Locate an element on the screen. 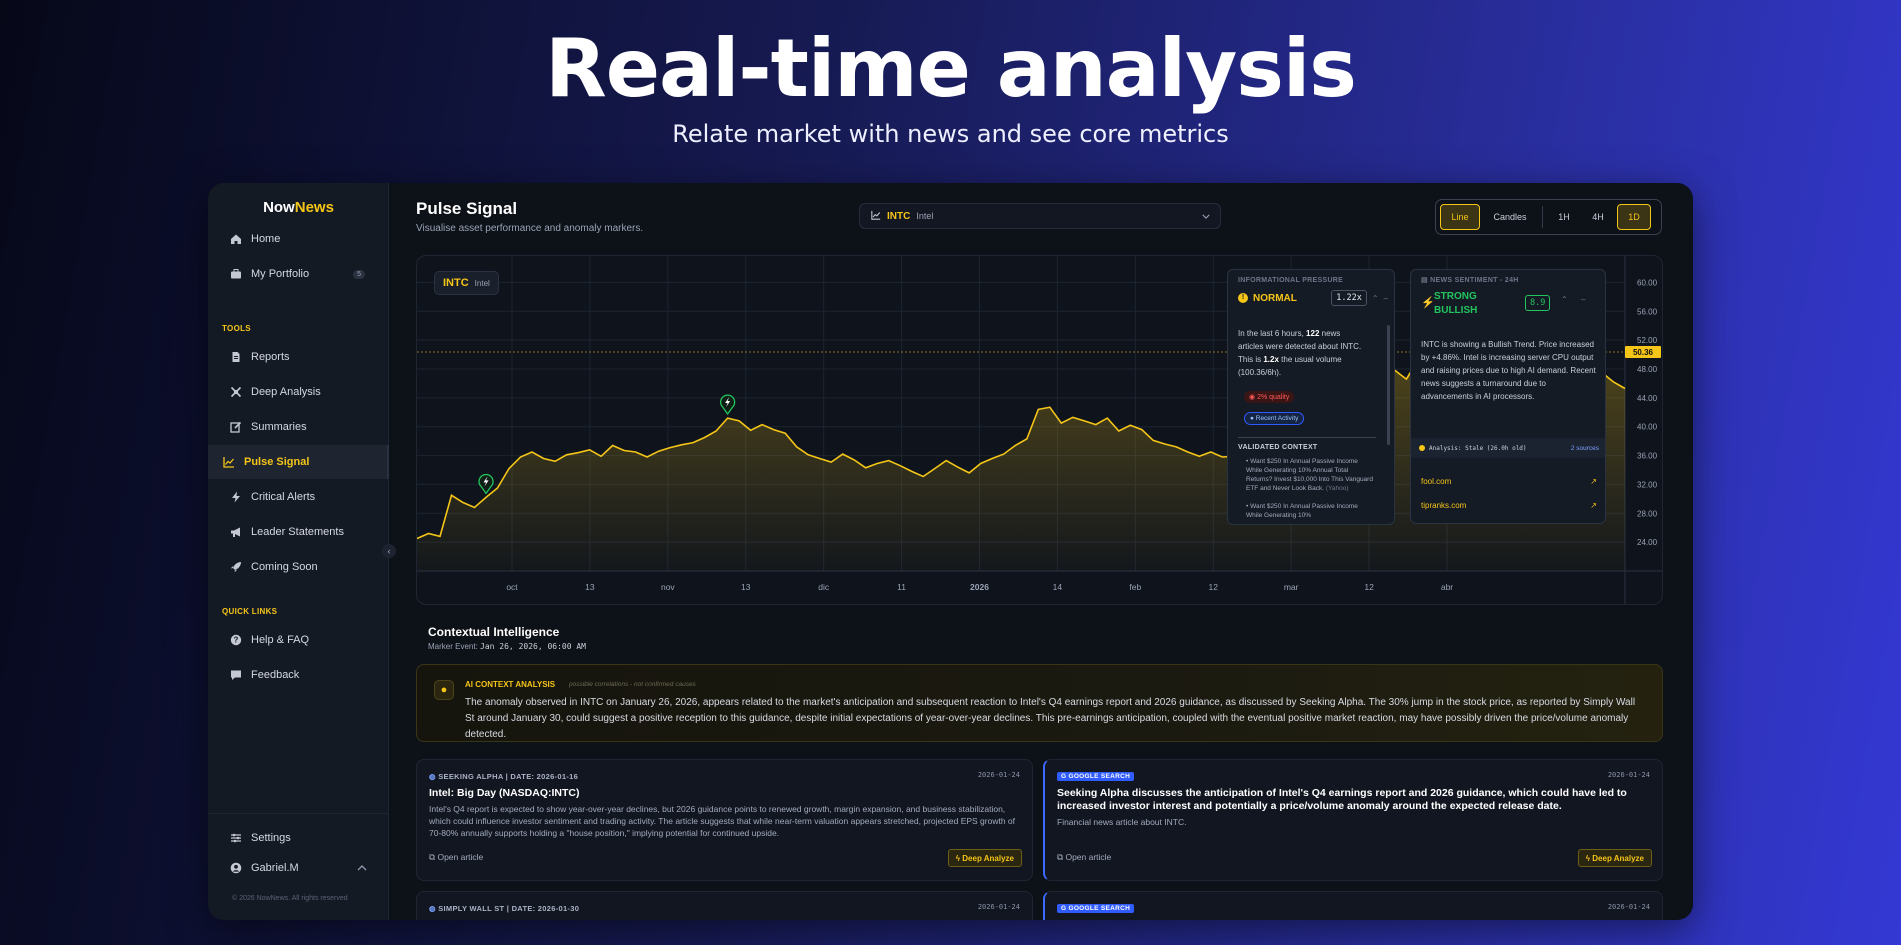 This screenshot has width=1901, height=945. external-link-icon: ⧉ is located at coordinates (432, 857).